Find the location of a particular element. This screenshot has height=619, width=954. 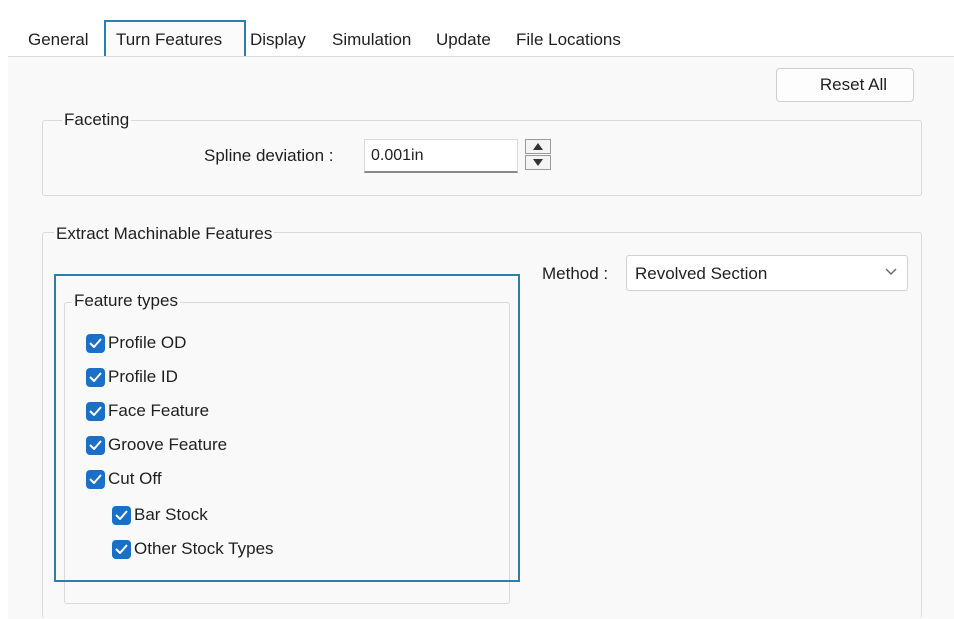

spline-deviation-spinner is located at coordinates (539, 155).